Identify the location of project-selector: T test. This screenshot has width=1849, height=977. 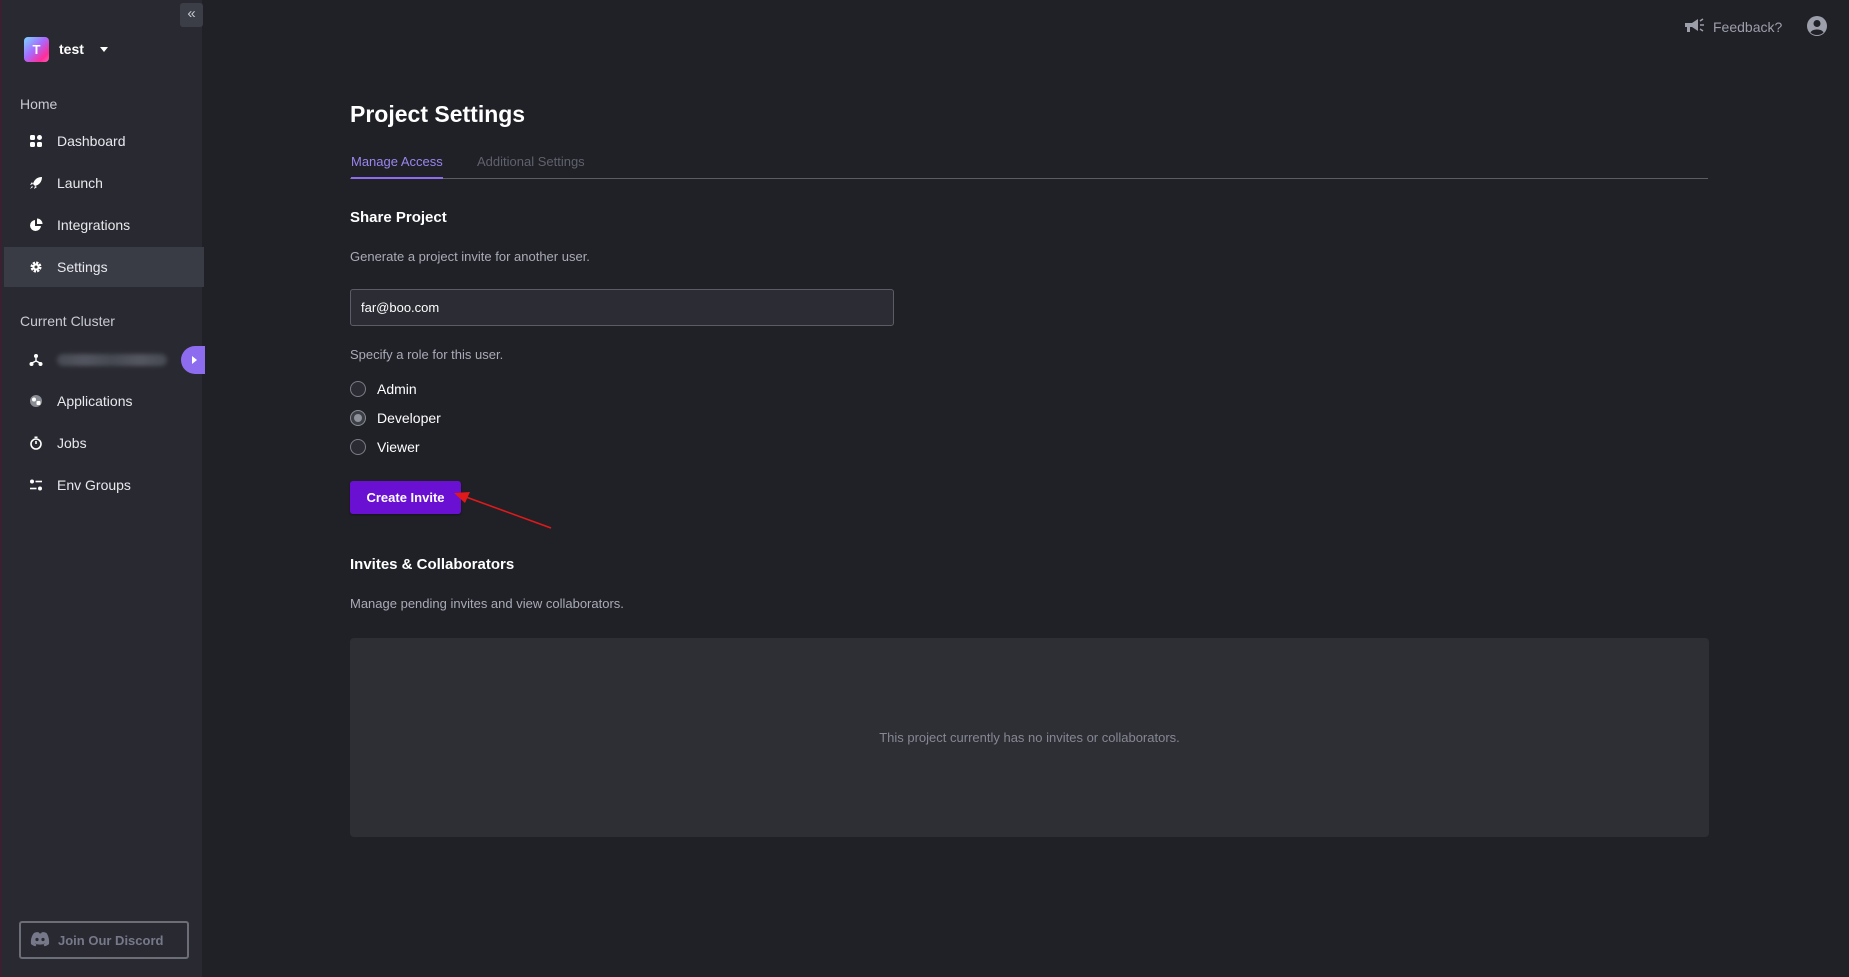
(66, 49).